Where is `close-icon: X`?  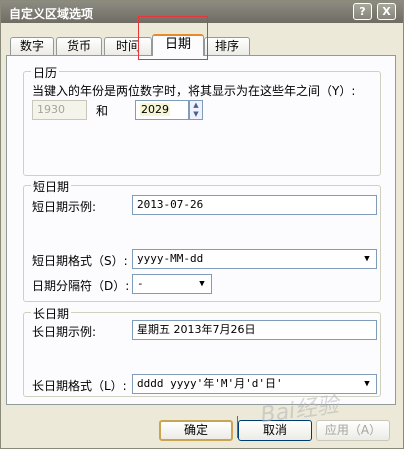 close-icon: X is located at coordinates (386, 11).